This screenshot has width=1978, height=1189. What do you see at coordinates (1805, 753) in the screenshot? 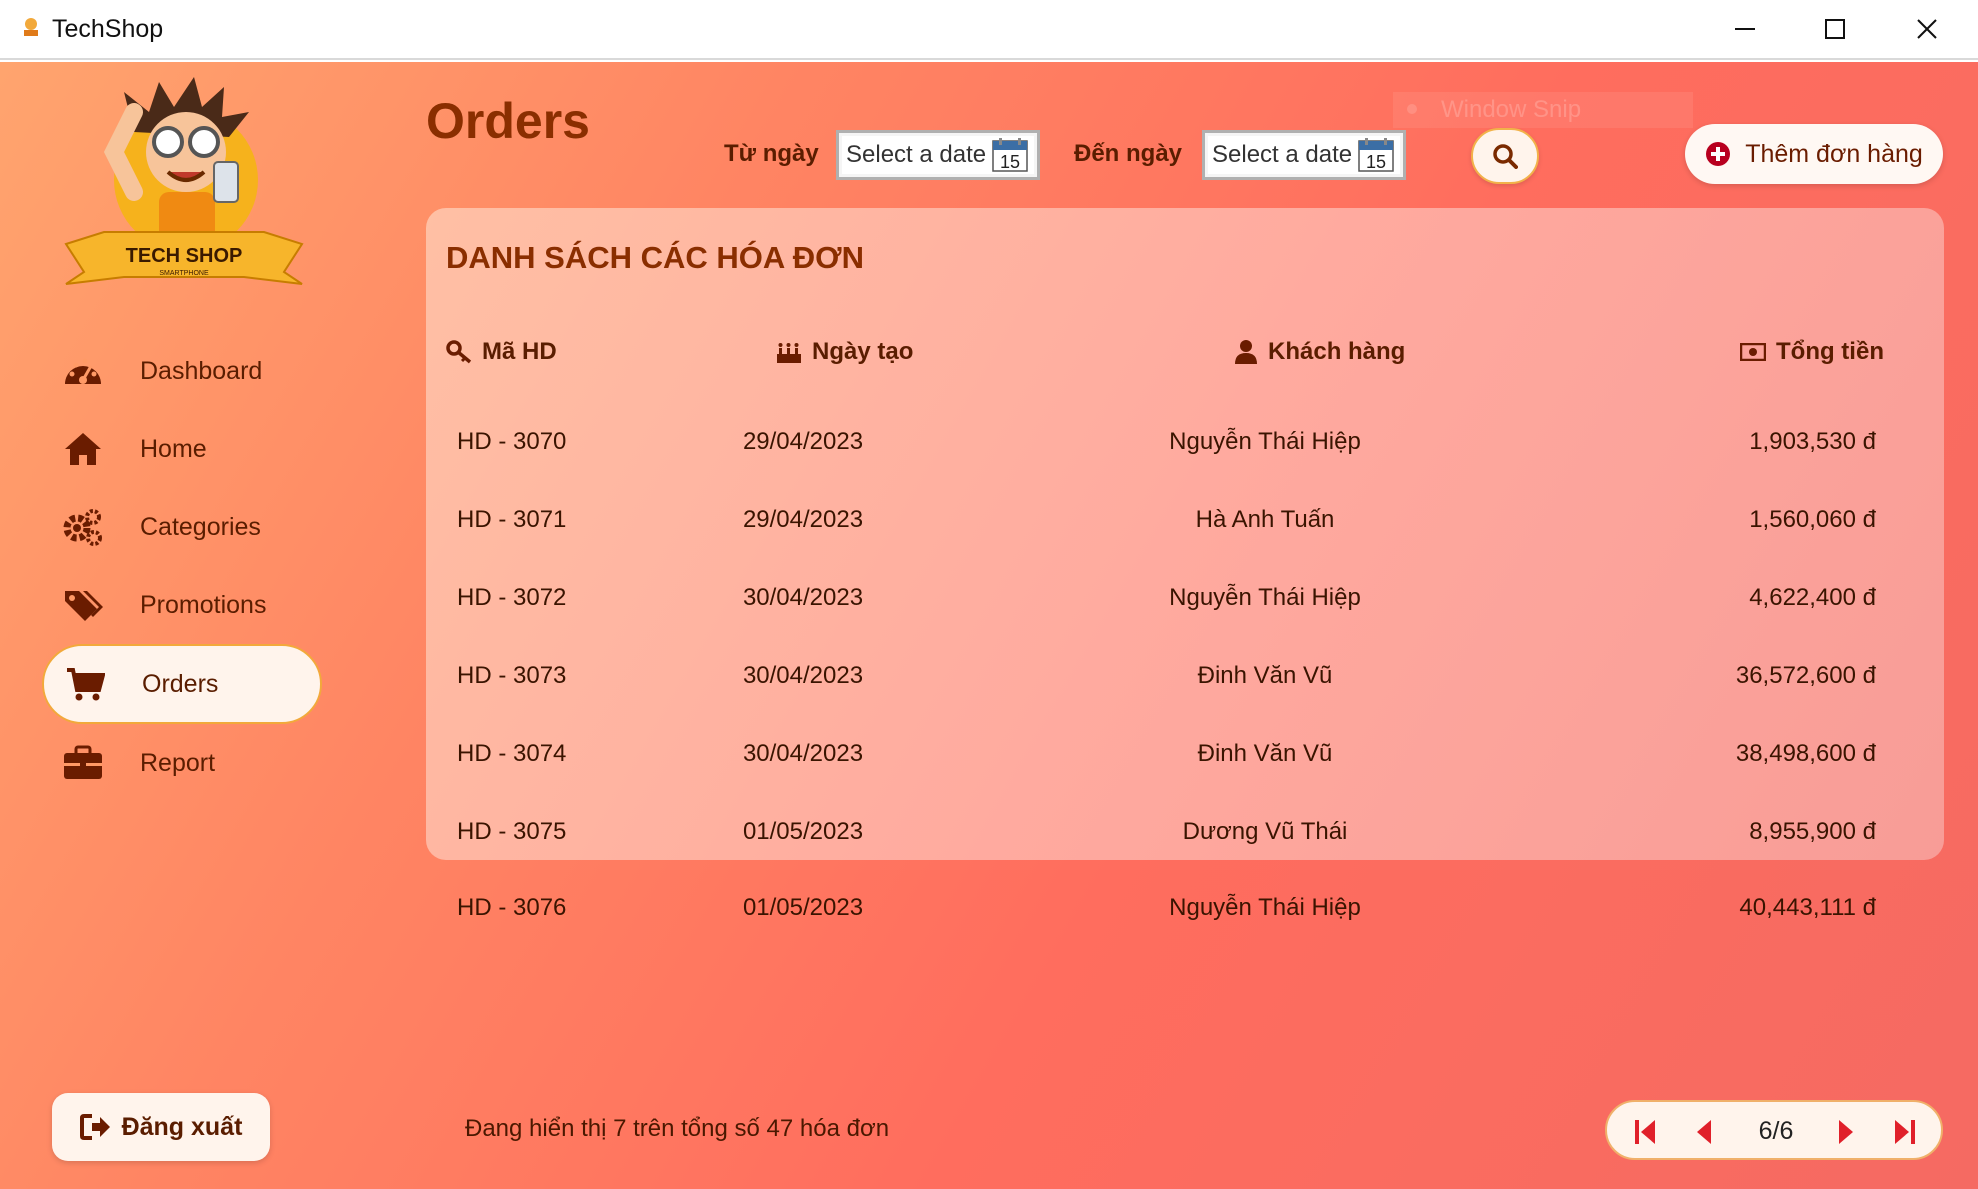
I see `order-total: 38,498,600 đ` at bounding box center [1805, 753].